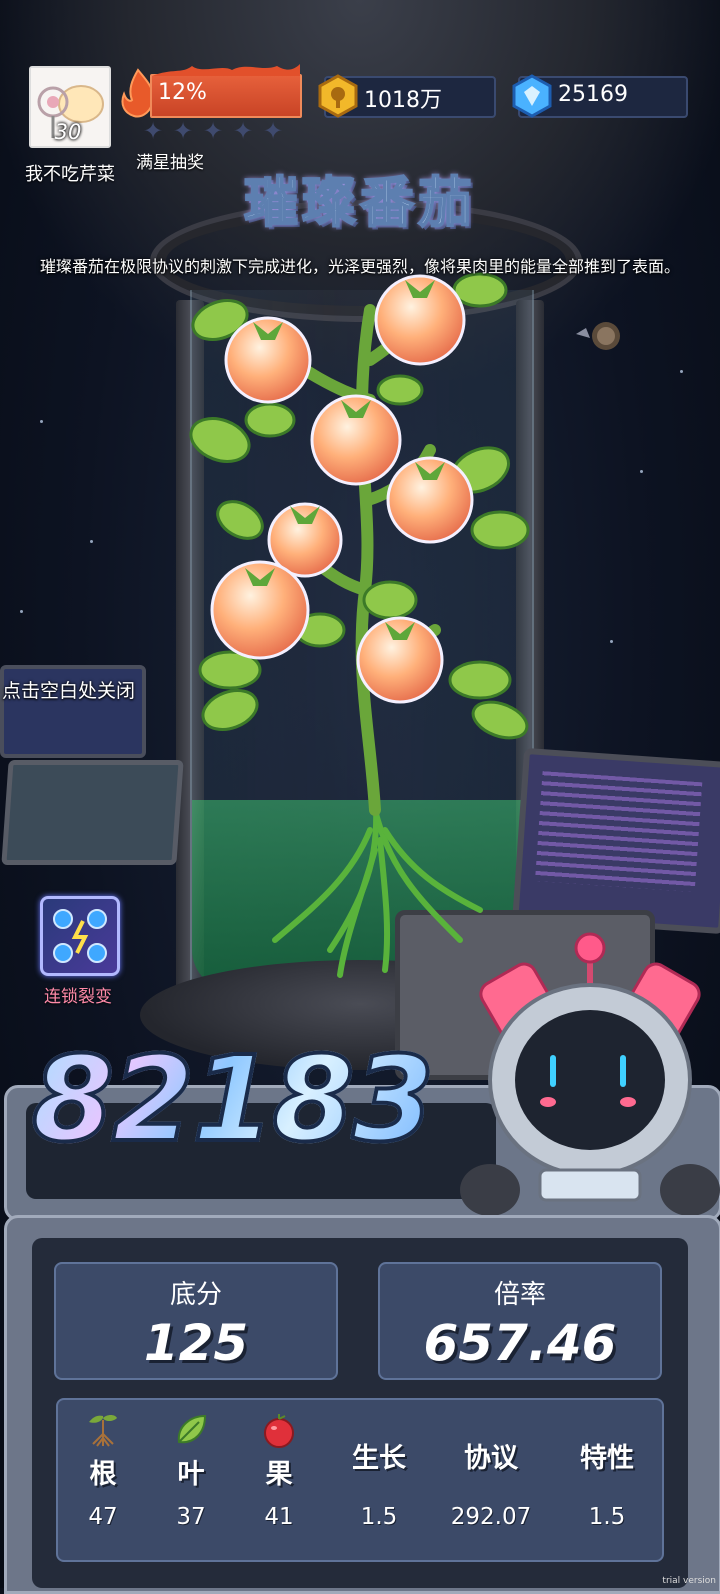 This screenshot has width=720, height=1594. I want to click on column-label: 果, so click(279, 1474).